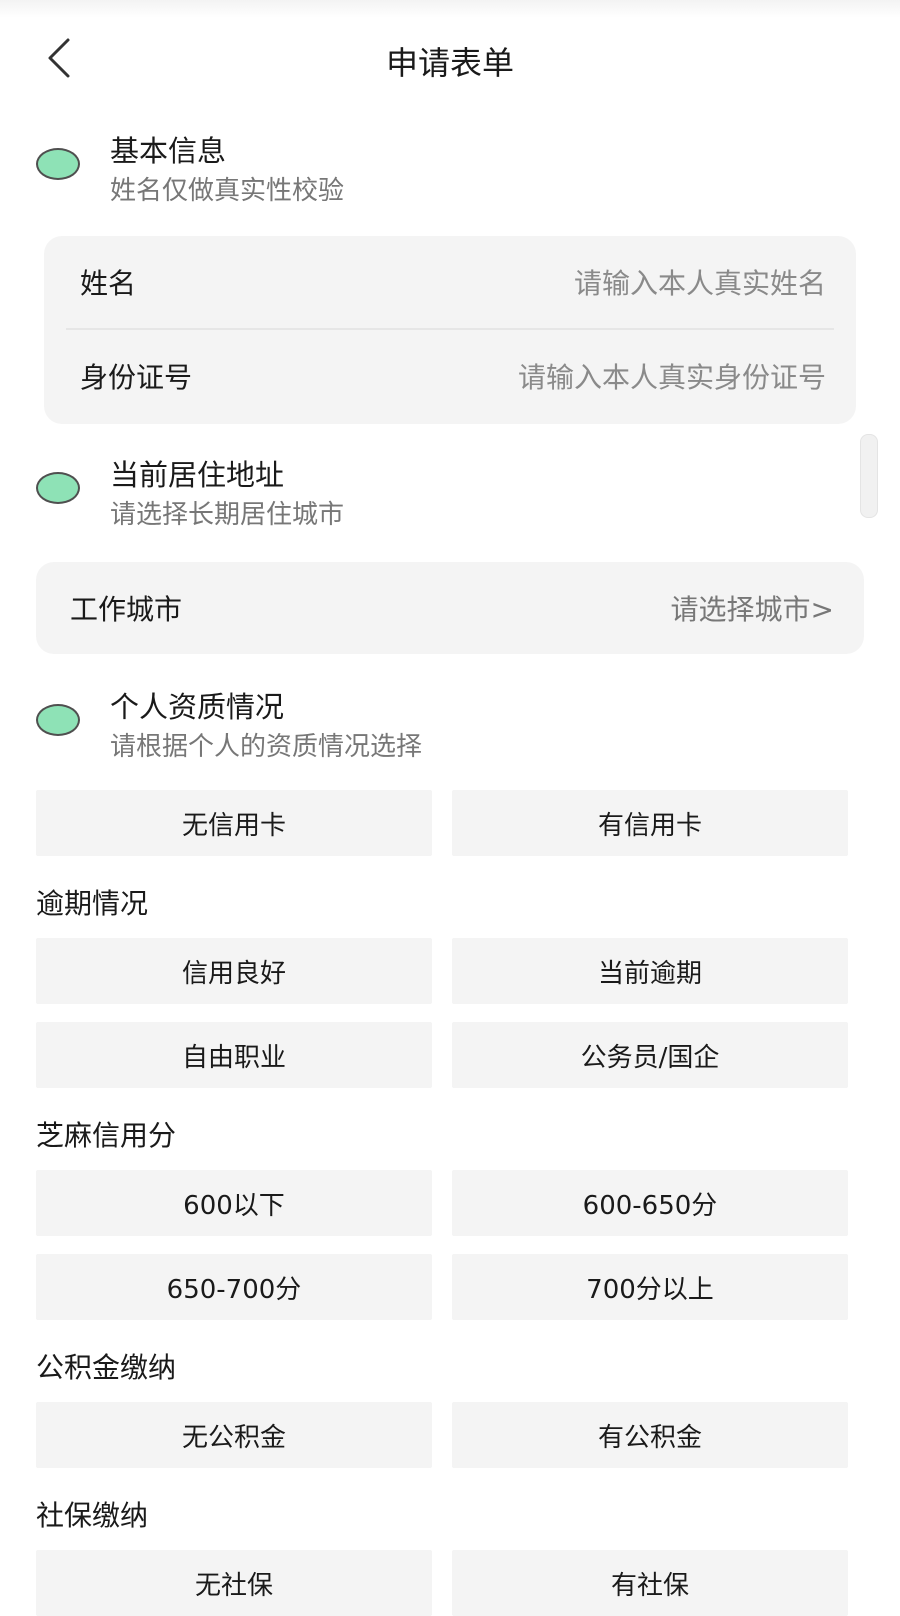 This screenshot has width=900, height=1616. Describe the element at coordinates (234, 823) in the screenshot. I see `option-no-credit-card: 无信用卡` at that location.